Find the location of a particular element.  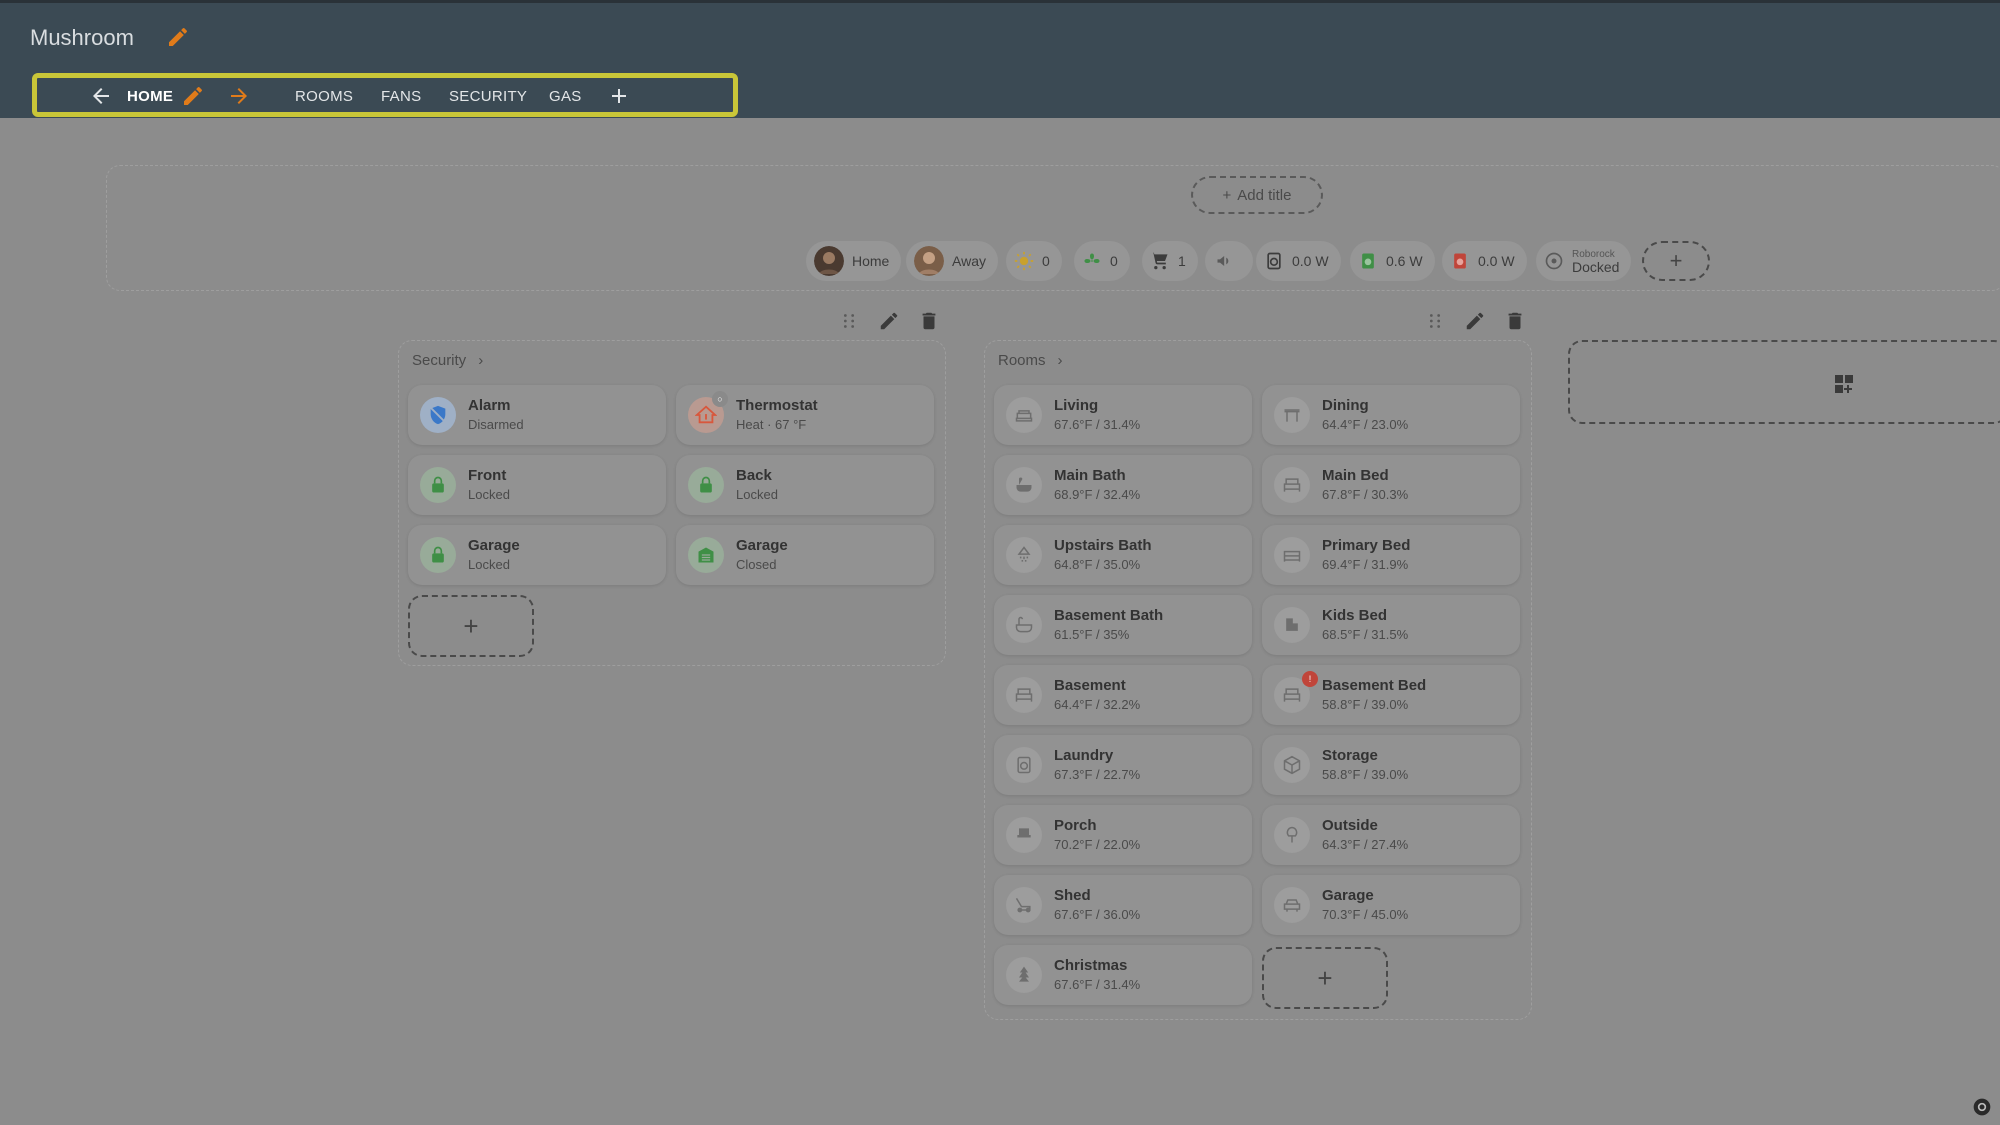

rooms-header: Rooms › is located at coordinates (1030, 360).